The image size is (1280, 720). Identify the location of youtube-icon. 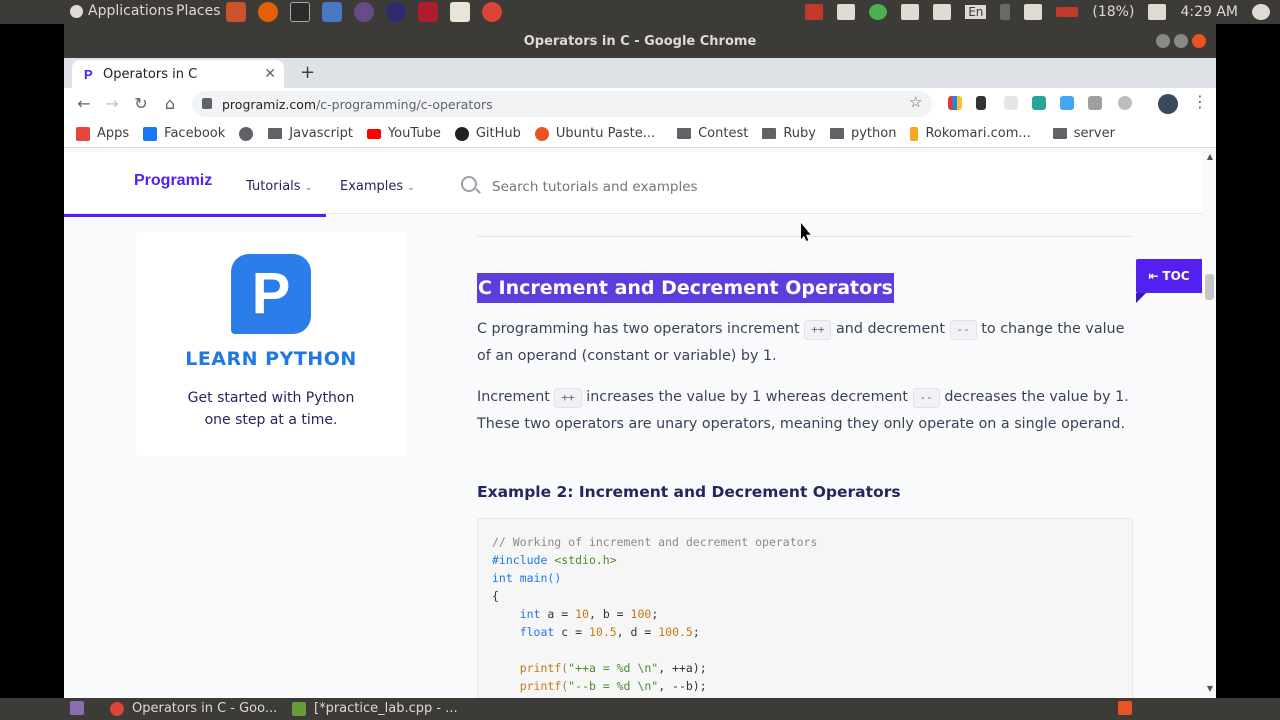
(373, 133).